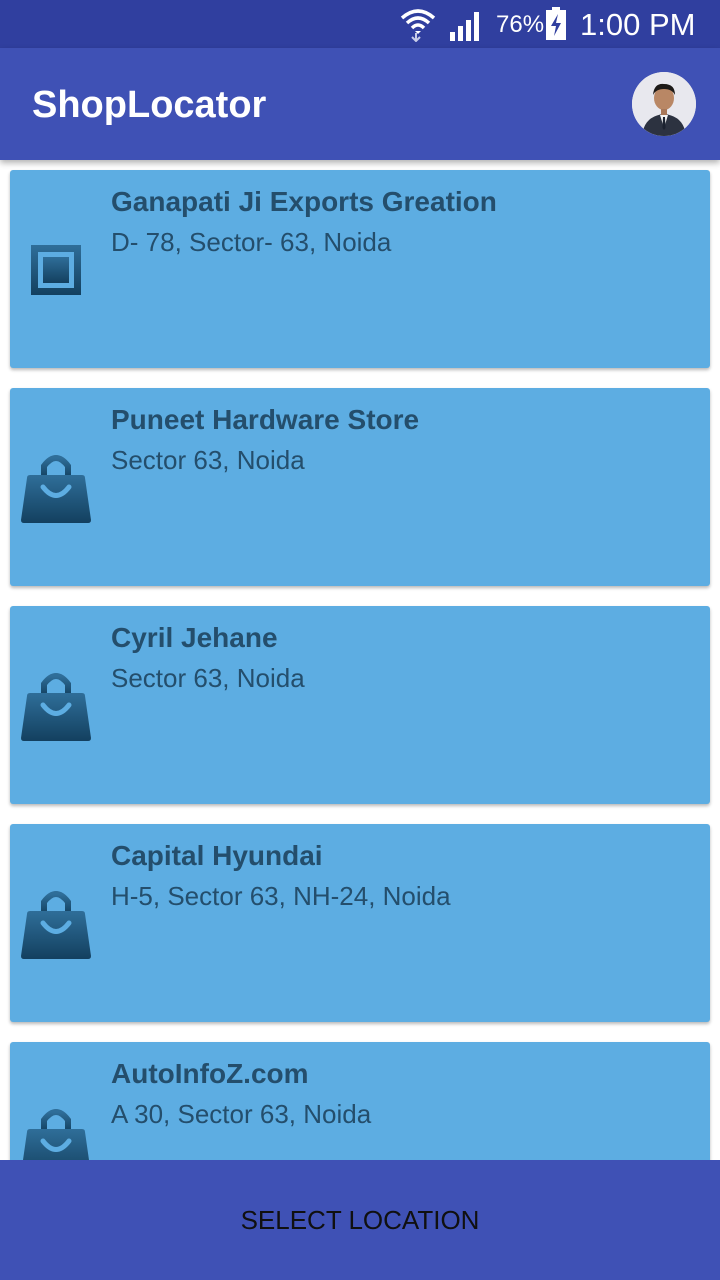 This screenshot has width=720, height=1280. What do you see at coordinates (418, 25) in the screenshot?
I see `wifi-icon` at bounding box center [418, 25].